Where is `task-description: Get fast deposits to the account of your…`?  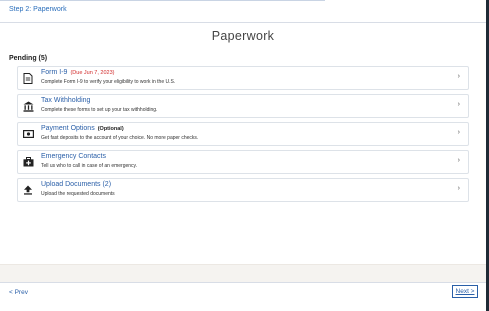
task-description: Get fast deposits to the account of your… is located at coordinates (120, 138).